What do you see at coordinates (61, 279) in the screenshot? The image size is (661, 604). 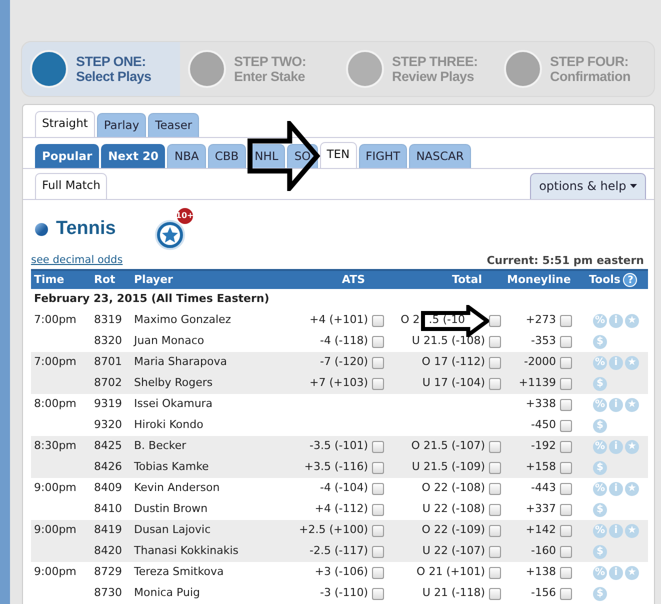 I see `column-header: Time` at bounding box center [61, 279].